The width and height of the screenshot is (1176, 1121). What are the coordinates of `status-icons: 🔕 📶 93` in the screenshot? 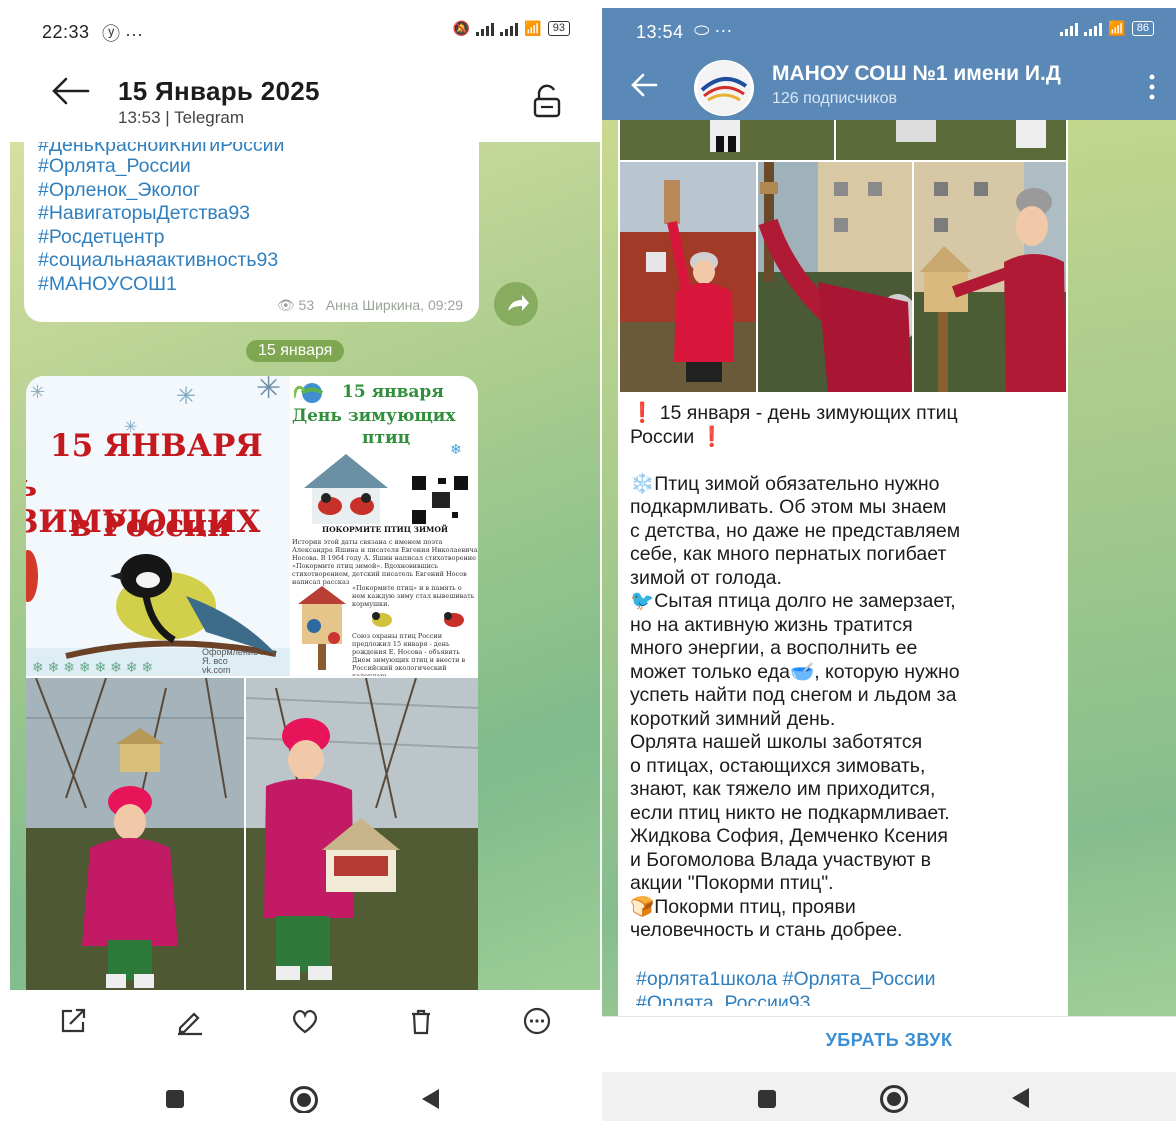 It's located at (511, 28).